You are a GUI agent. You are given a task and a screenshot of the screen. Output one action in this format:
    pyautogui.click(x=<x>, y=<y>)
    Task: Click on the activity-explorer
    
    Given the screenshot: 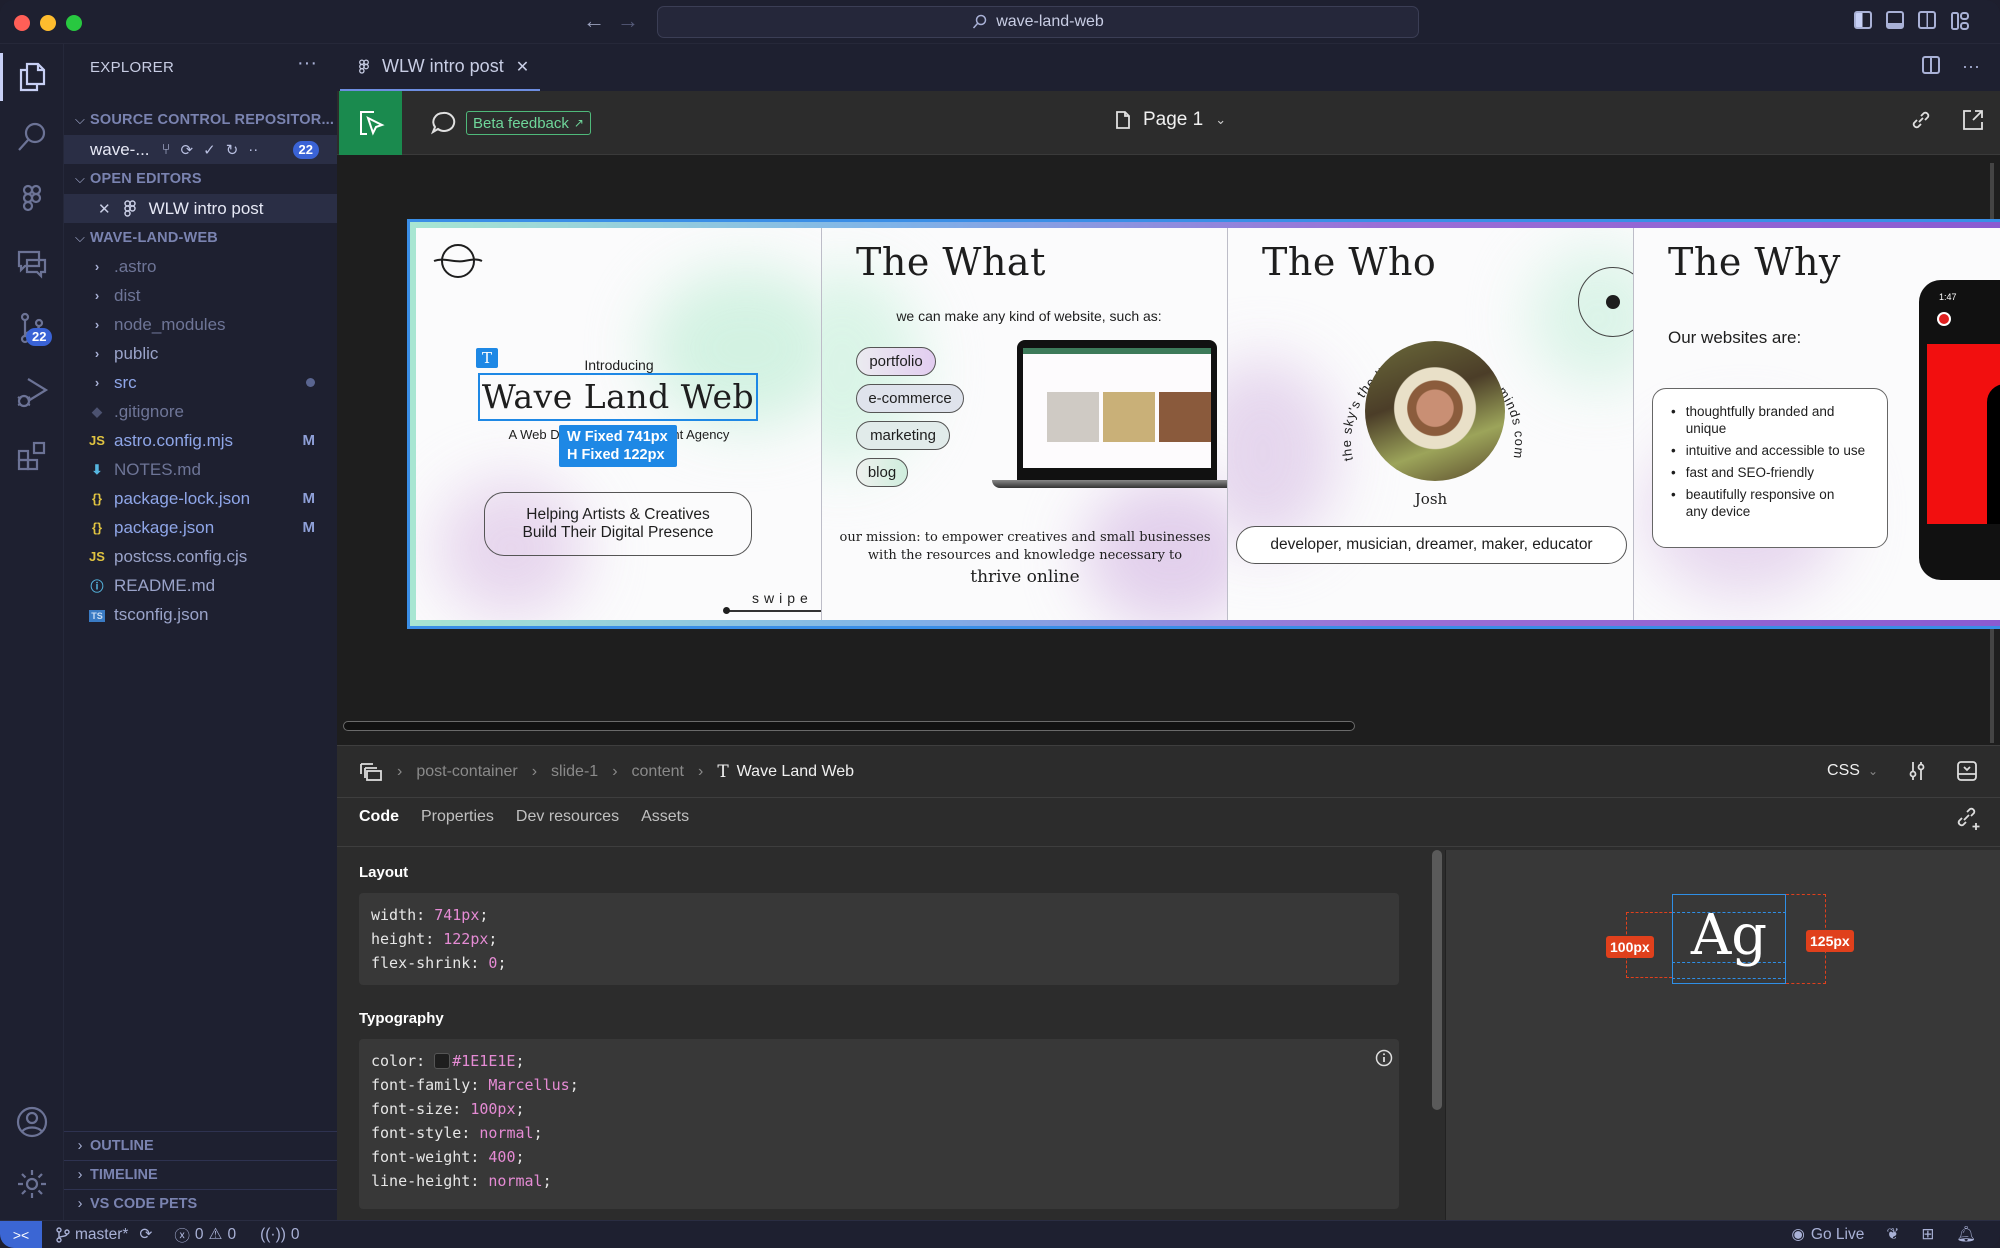 What is the action you would take?
    pyautogui.click(x=32, y=77)
    